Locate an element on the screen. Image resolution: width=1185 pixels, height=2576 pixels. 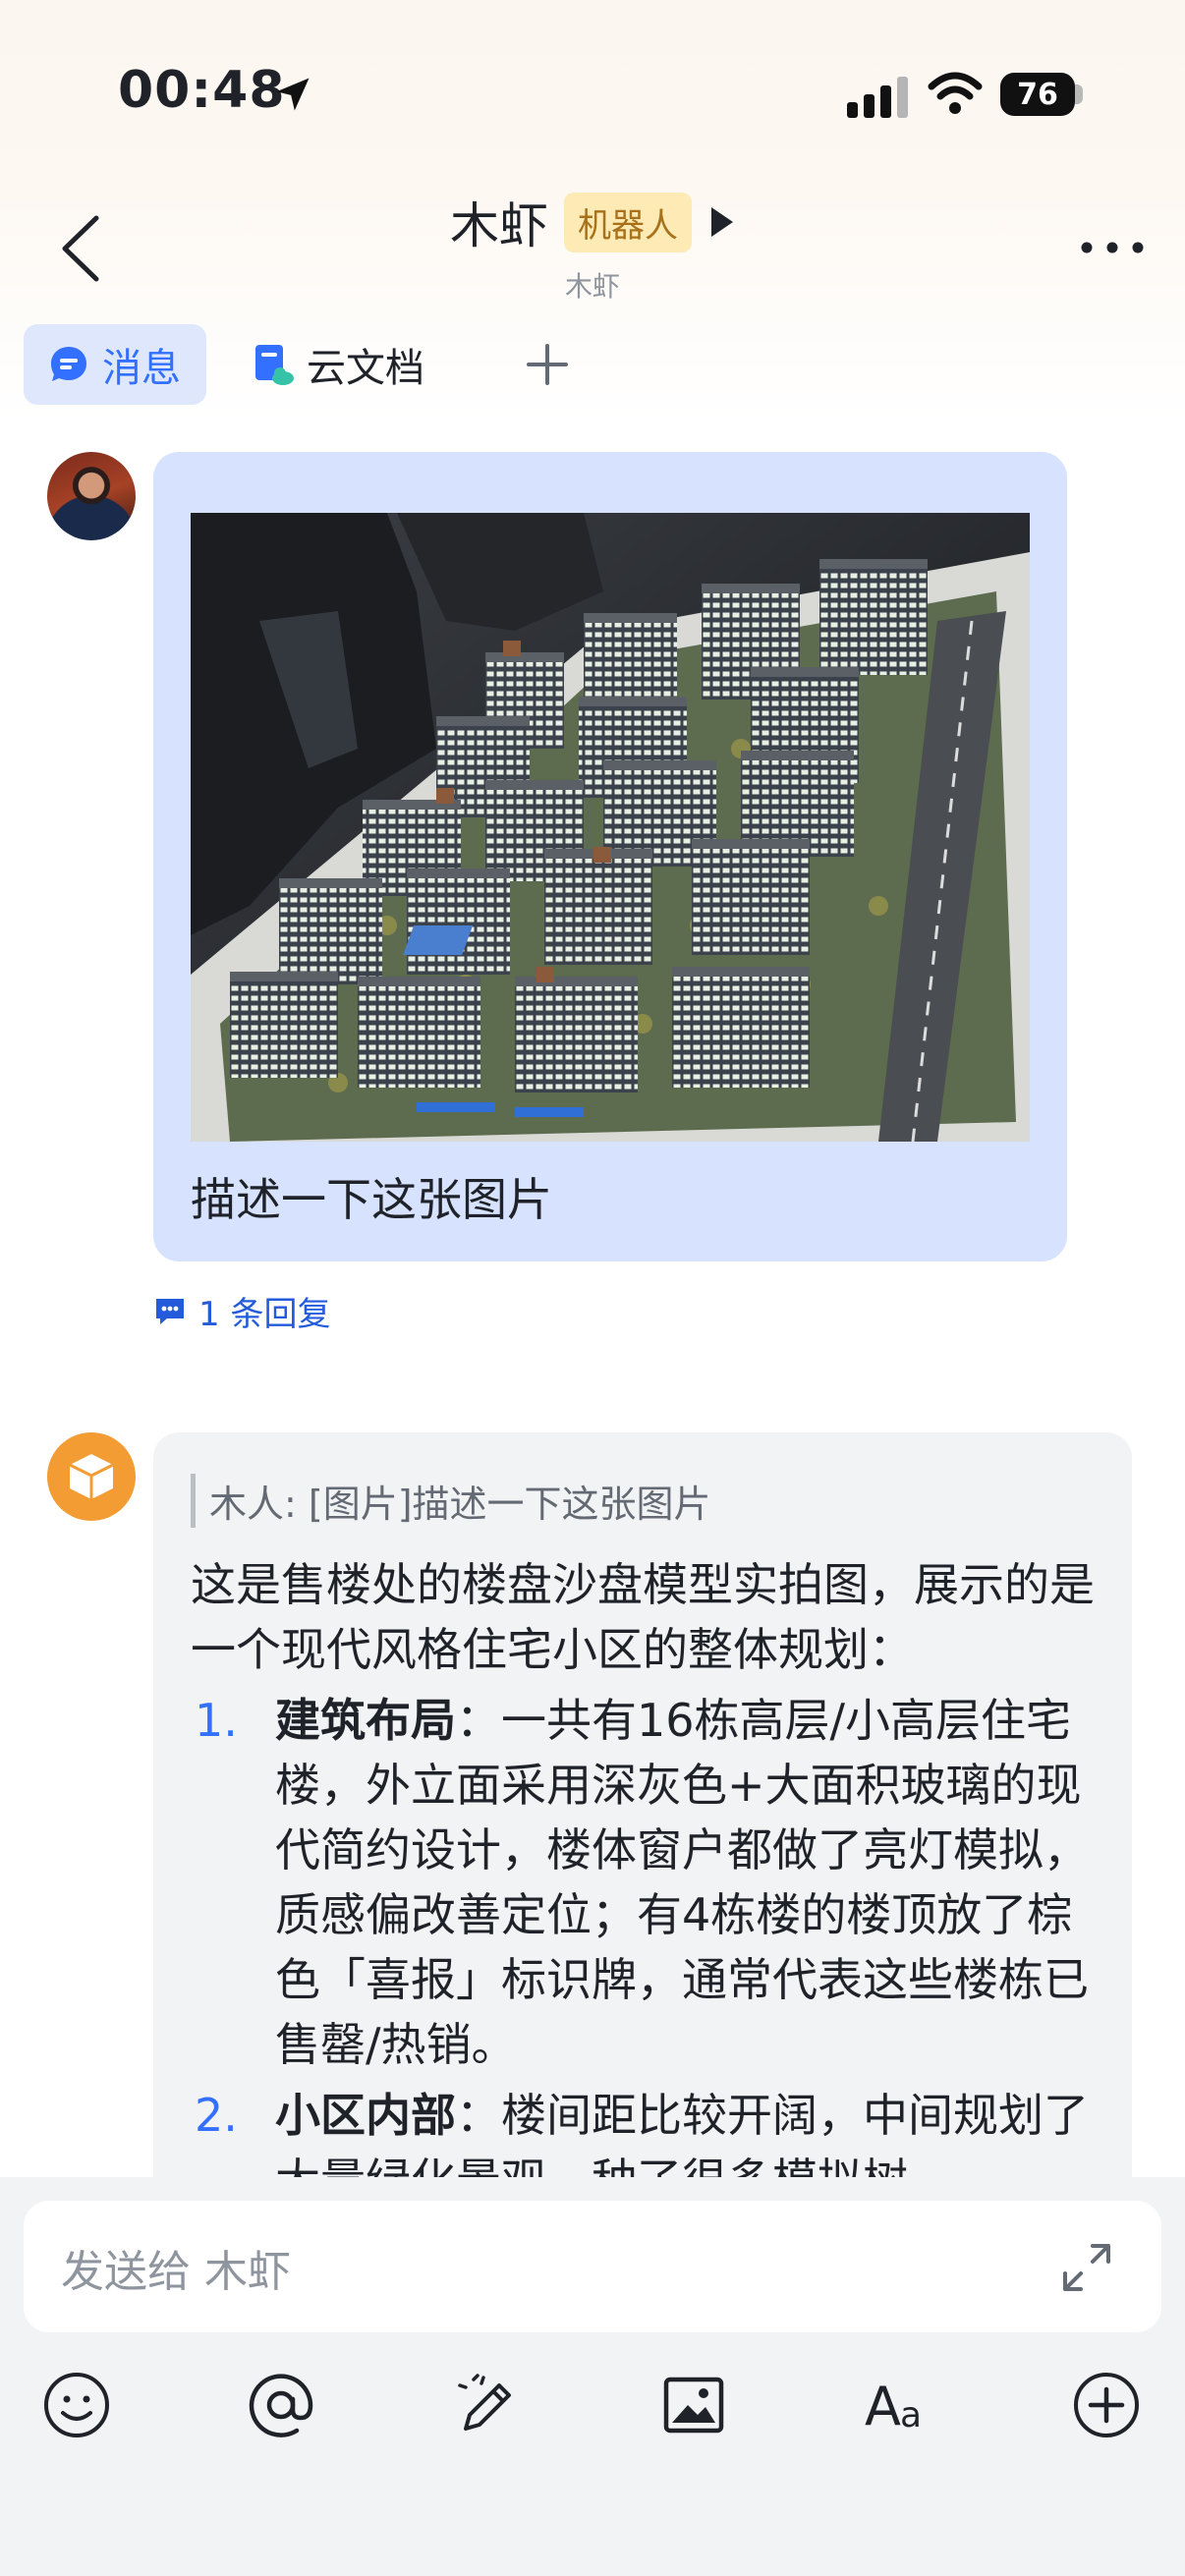
reply-count: 1 条回复 is located at coordinates (264, 1314).